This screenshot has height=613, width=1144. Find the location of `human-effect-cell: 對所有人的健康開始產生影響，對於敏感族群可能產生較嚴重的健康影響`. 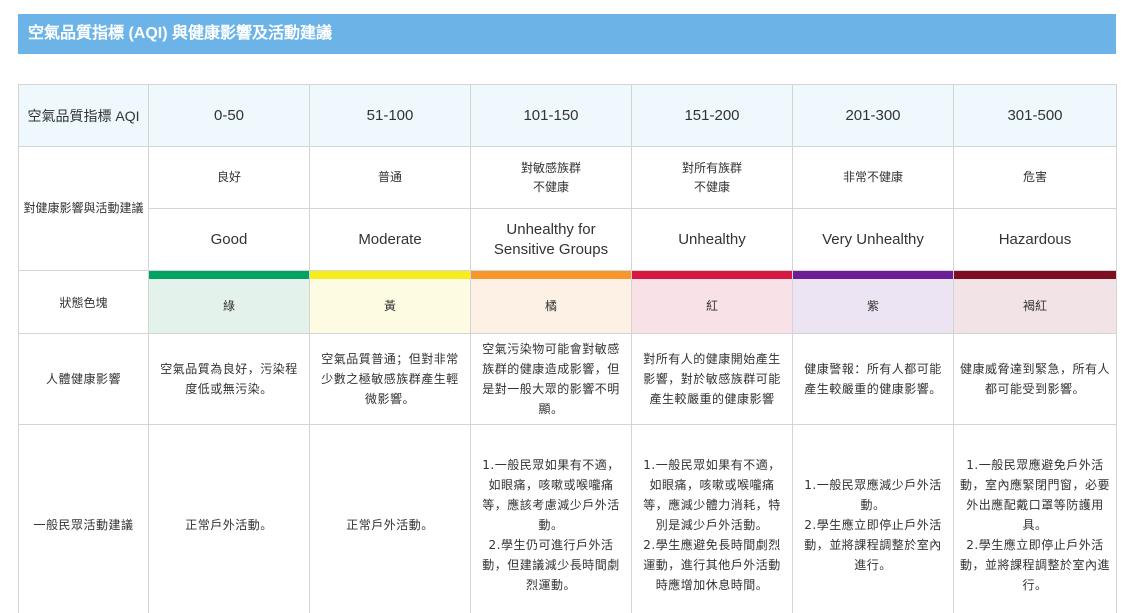

human-effect-cell: 對所有人的健康開始產生影響，對於敏感族群可能產生較嚴重的健康影響 is located at coordinates (712, 379).